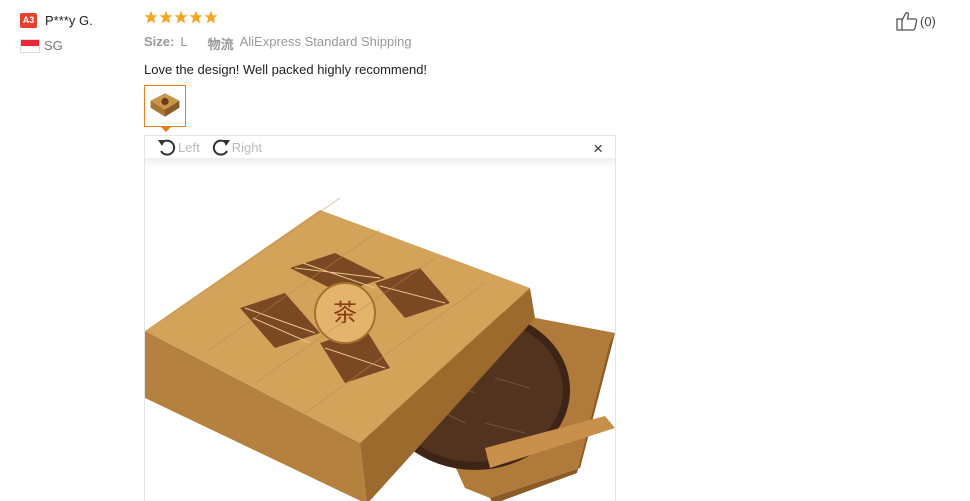 Image resolution: width=970 pixels, height=501 pixels. I want to click on review-photo-thumbnail, so click(165, 106).